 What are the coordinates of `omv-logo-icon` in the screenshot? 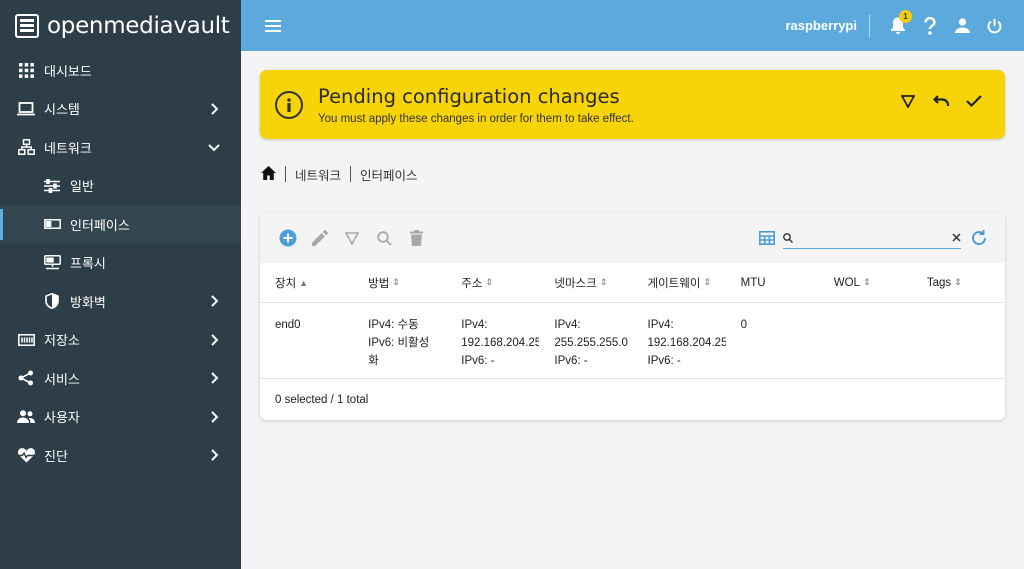 It's located at (27, 25).